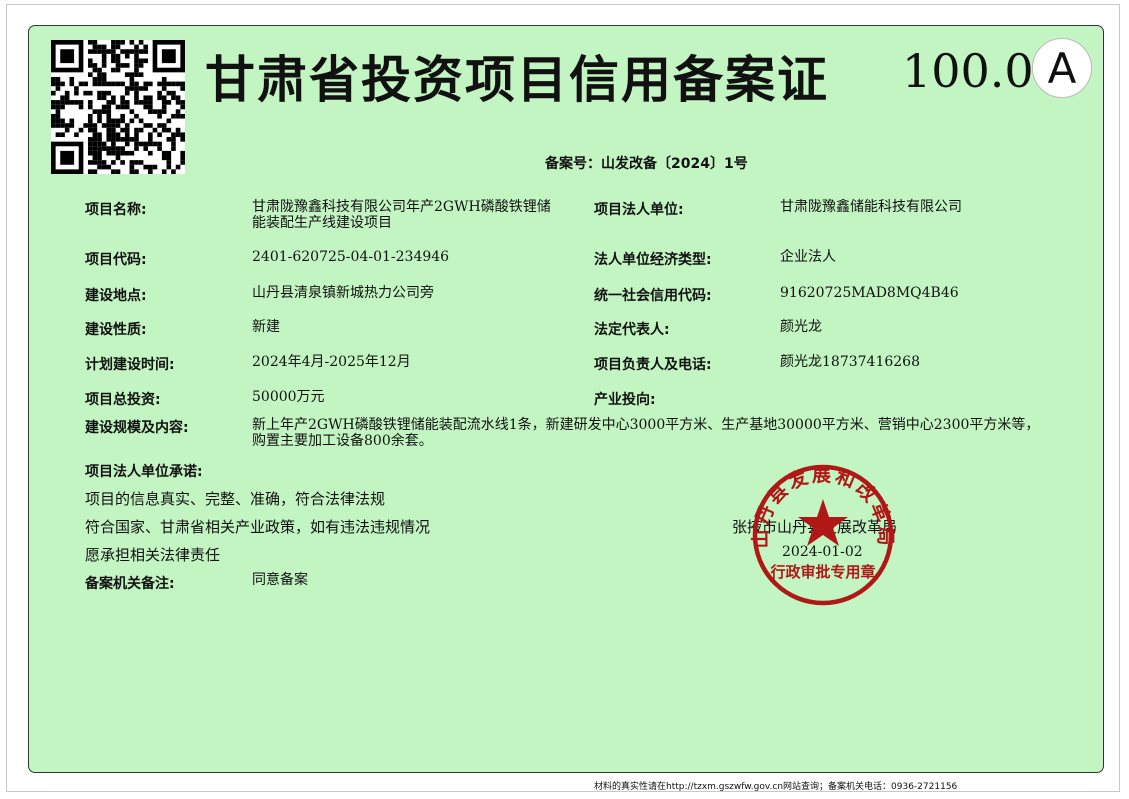  I want to click on credit-code-value: 91620725MAD8MQ4B46, so click(869, 293).